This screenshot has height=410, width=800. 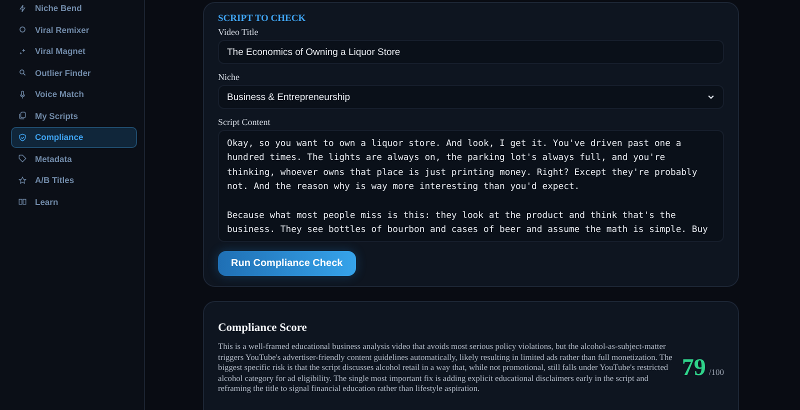 I want to click on tag-icon, so click(x=22, y=159).